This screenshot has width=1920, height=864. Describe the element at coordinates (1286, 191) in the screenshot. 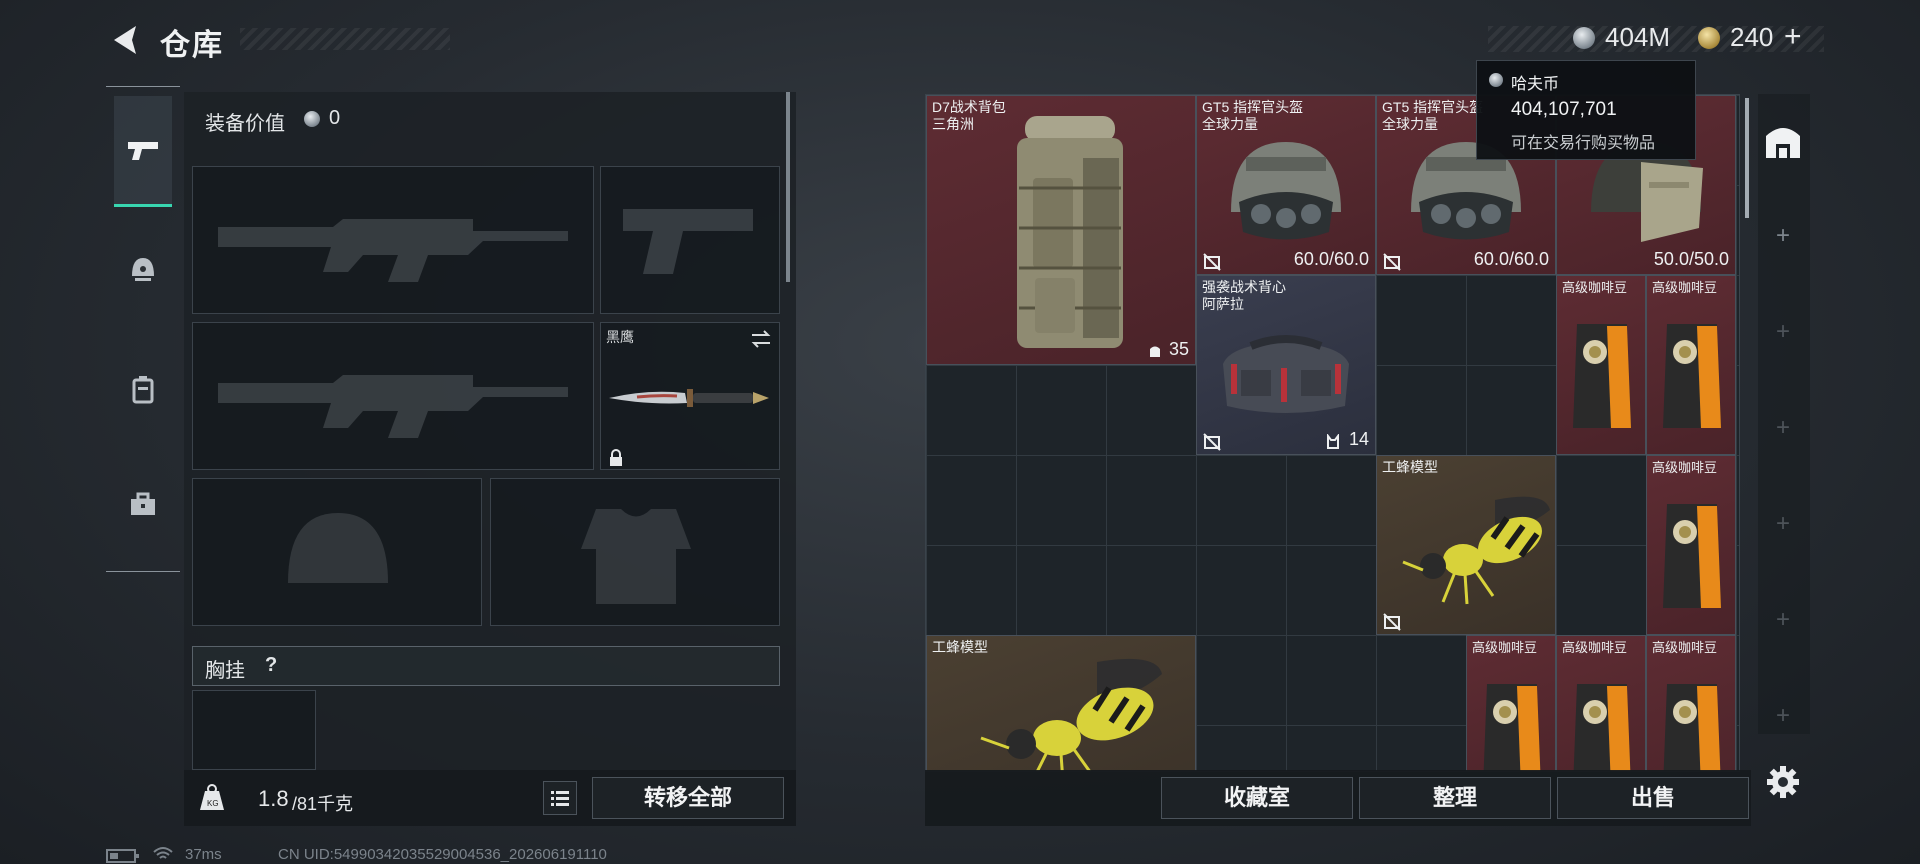

I see `helmet-item-icon` at that location.